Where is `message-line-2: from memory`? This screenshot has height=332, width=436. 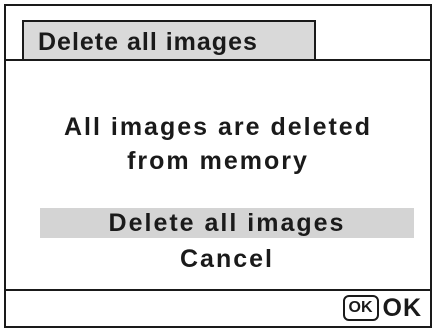
message-line-2: from memory is located at coordinates (218, 161).